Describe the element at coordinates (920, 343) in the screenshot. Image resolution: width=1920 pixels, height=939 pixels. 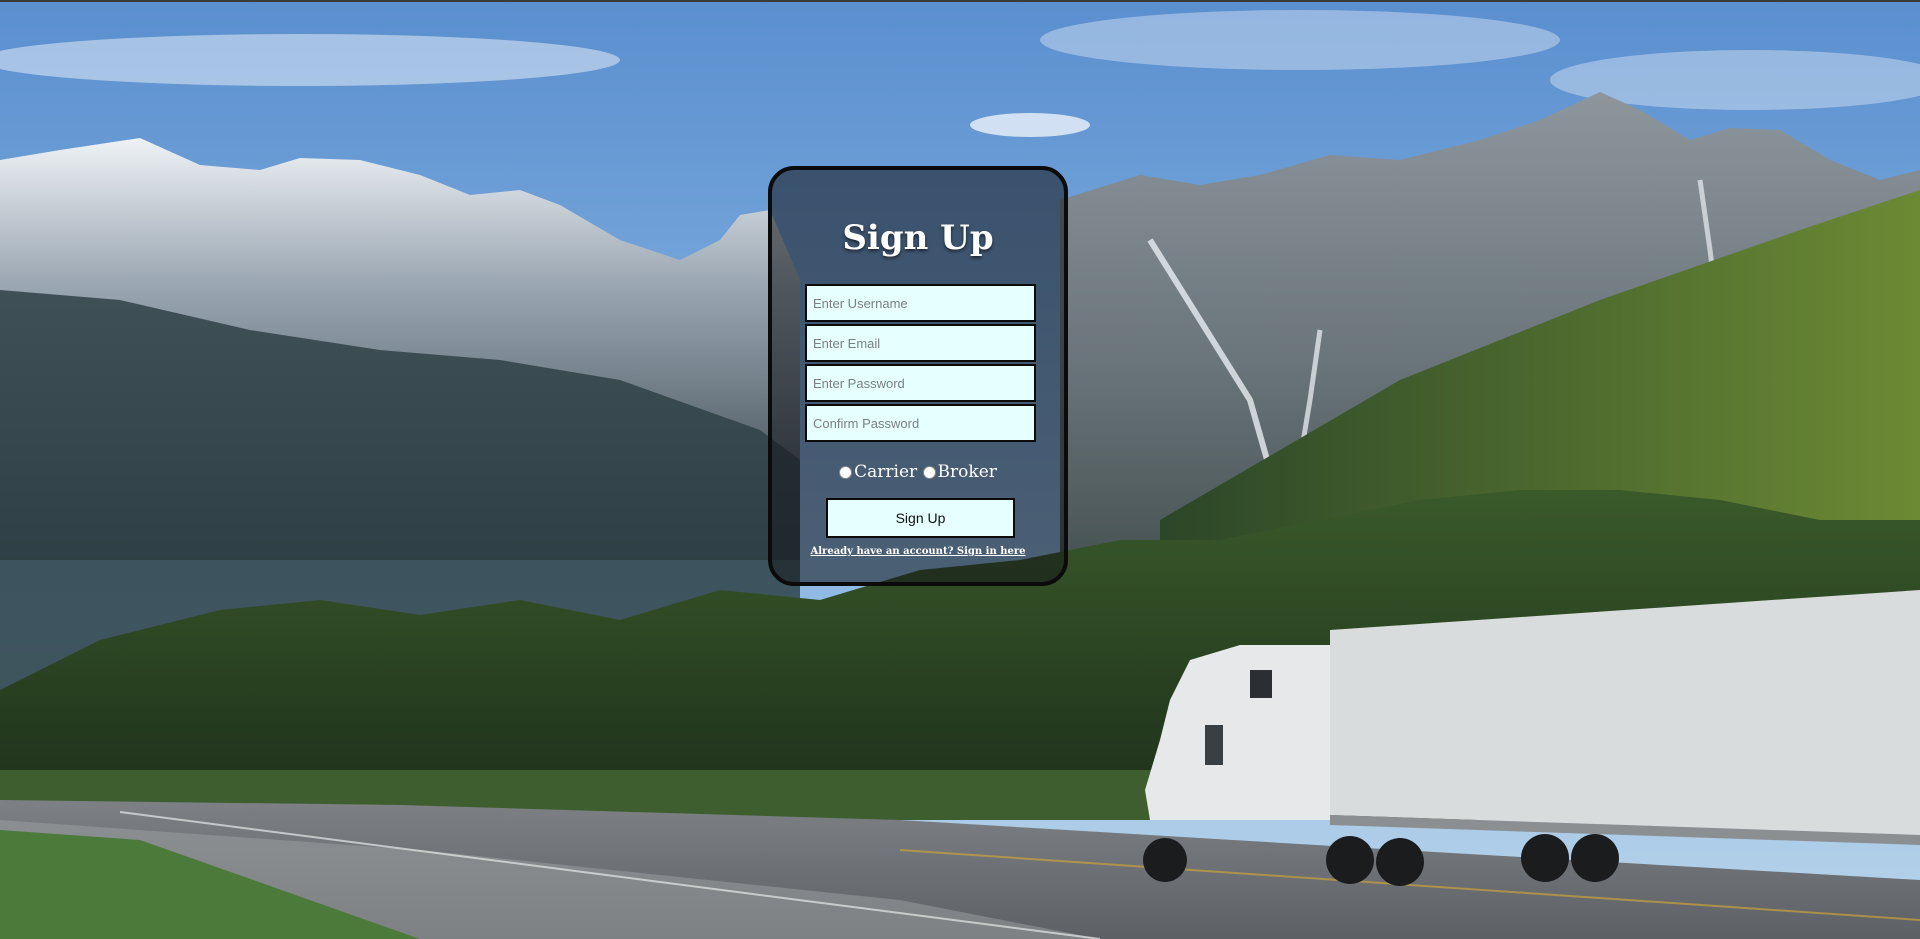
I see `email-input` at that location.